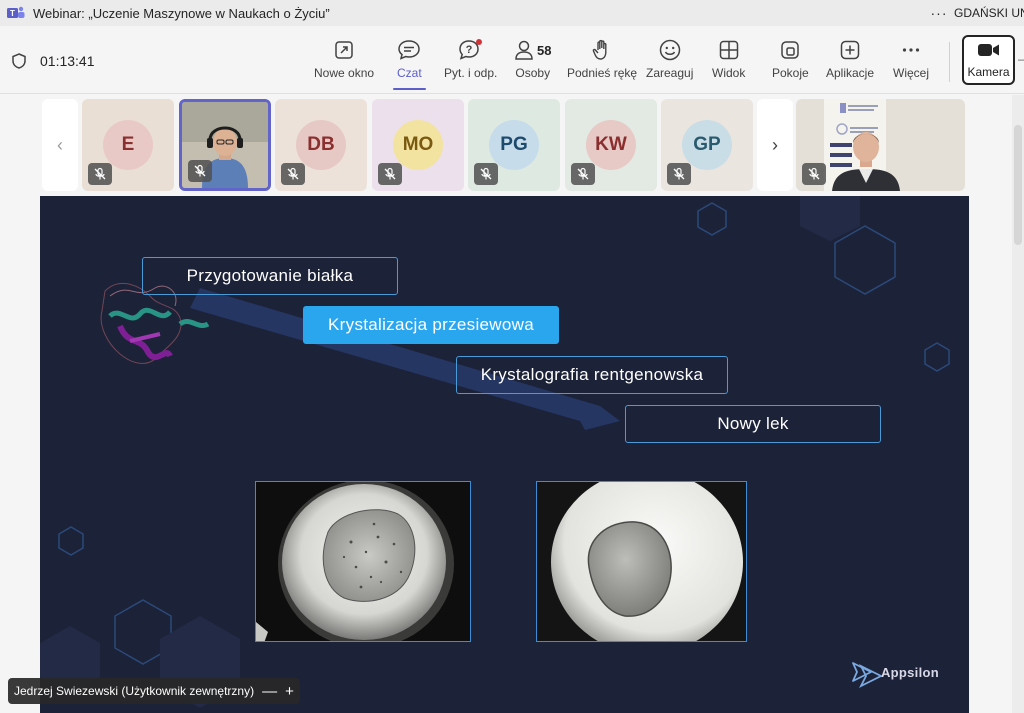 This screenshot has width=1024, height=713. I want to click on appsilon-label: Appsilon, so click(909, 672).